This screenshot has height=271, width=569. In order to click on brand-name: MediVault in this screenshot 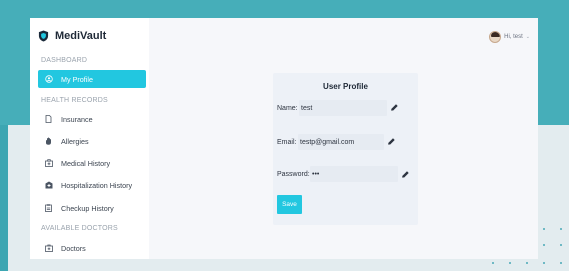, I will do `click(81, 36)`.